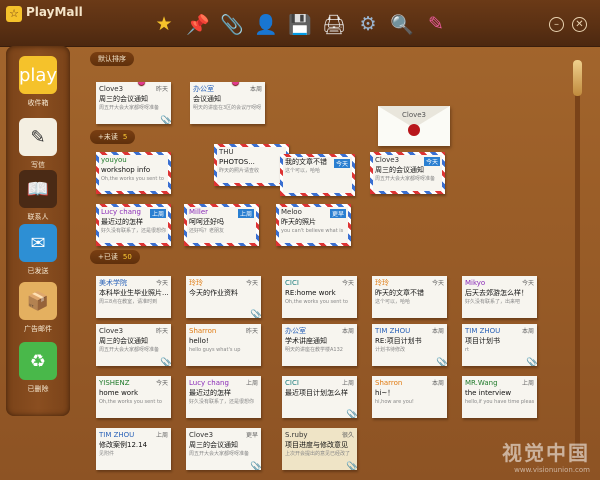 This screenshot has height=480, width=600. I want to click on mail-subject: 会议通知, so click(207, 99).